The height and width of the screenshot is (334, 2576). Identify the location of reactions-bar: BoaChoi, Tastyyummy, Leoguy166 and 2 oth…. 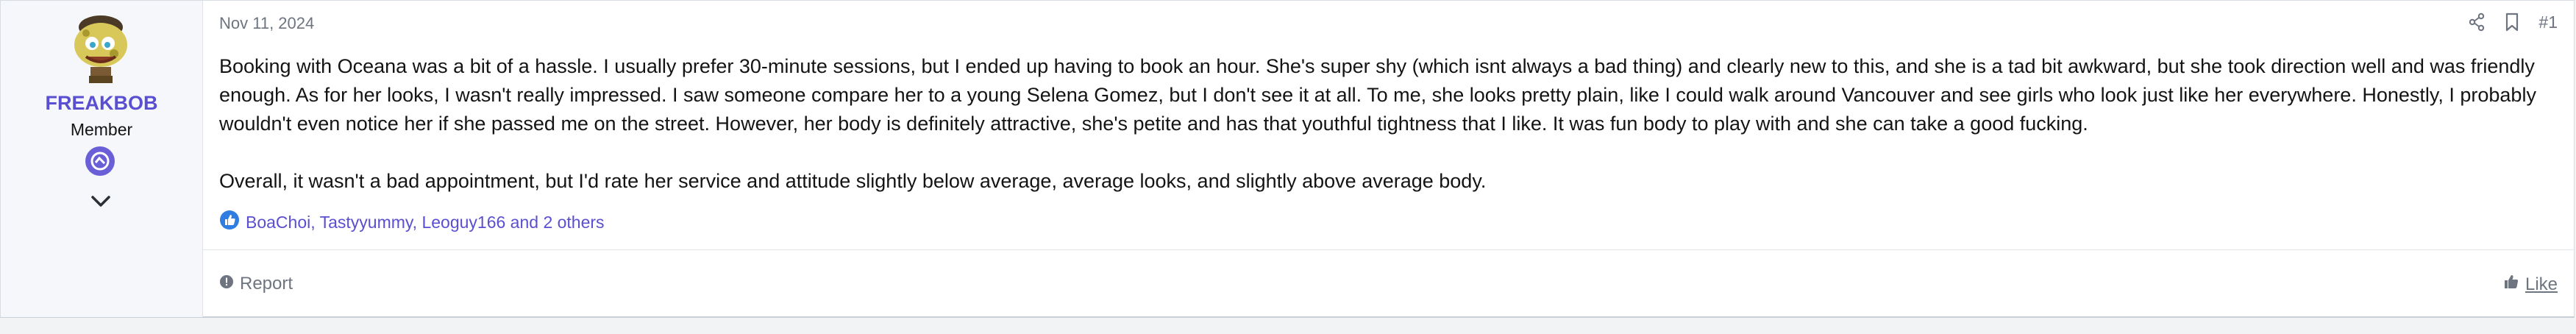
(412, 222).